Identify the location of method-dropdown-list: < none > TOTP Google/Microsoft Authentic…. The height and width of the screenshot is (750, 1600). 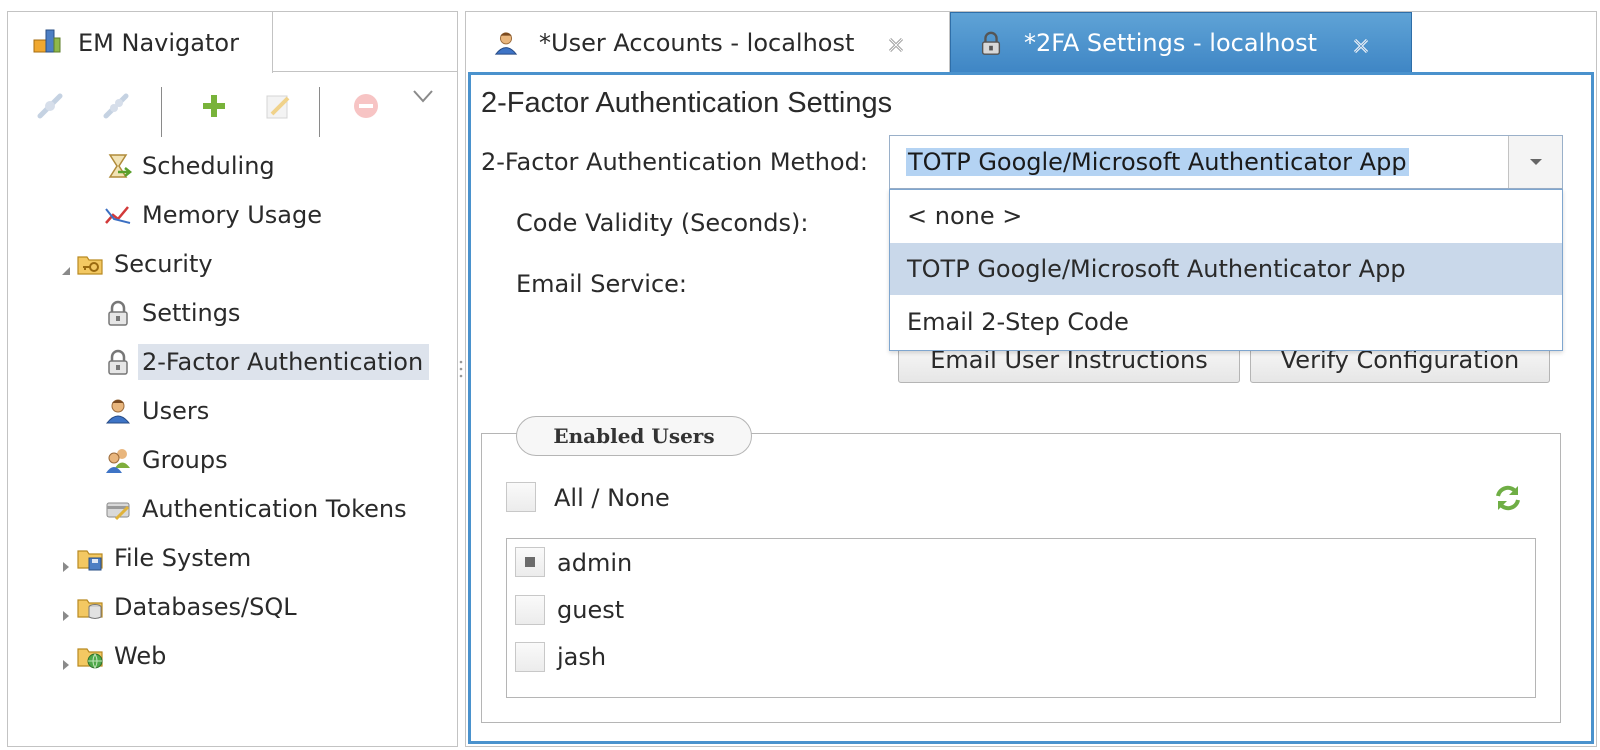
(1226, 270).